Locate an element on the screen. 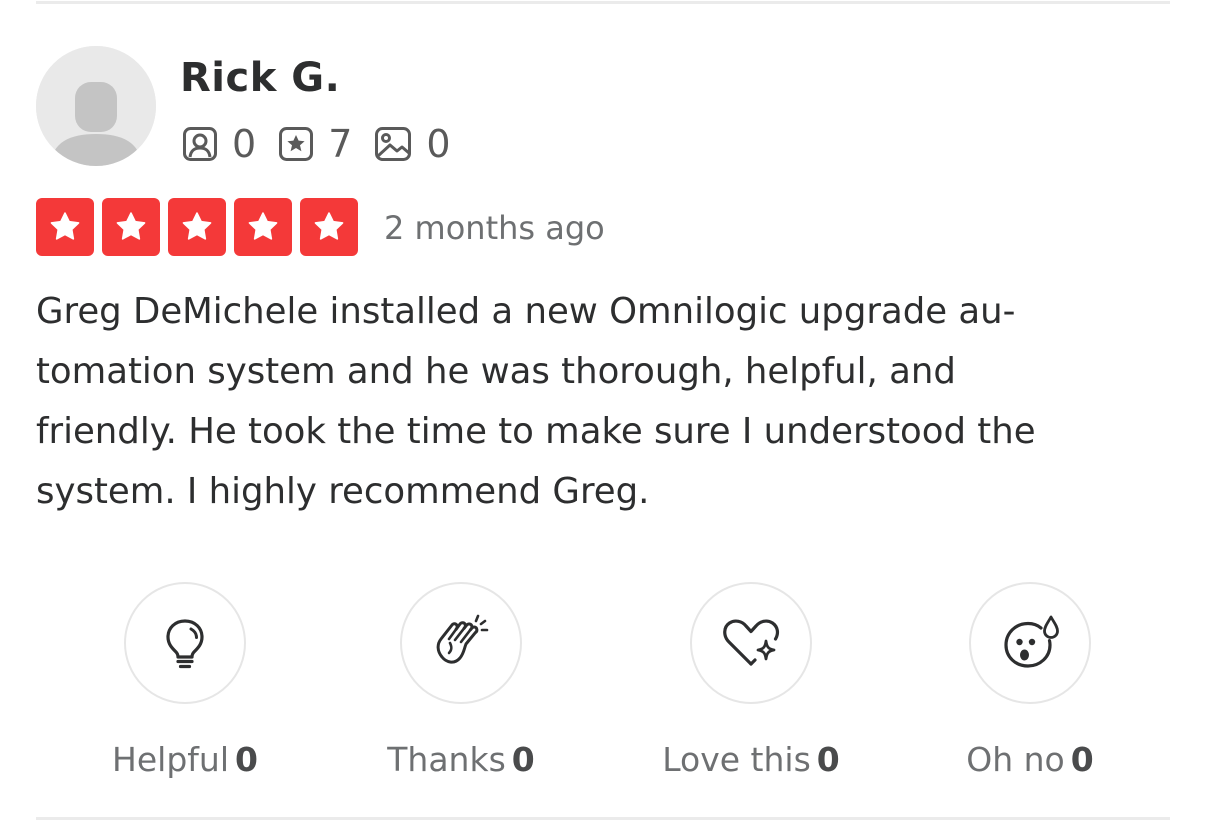  user-stats: 0 7 0 is located at coordinates (327, 144).